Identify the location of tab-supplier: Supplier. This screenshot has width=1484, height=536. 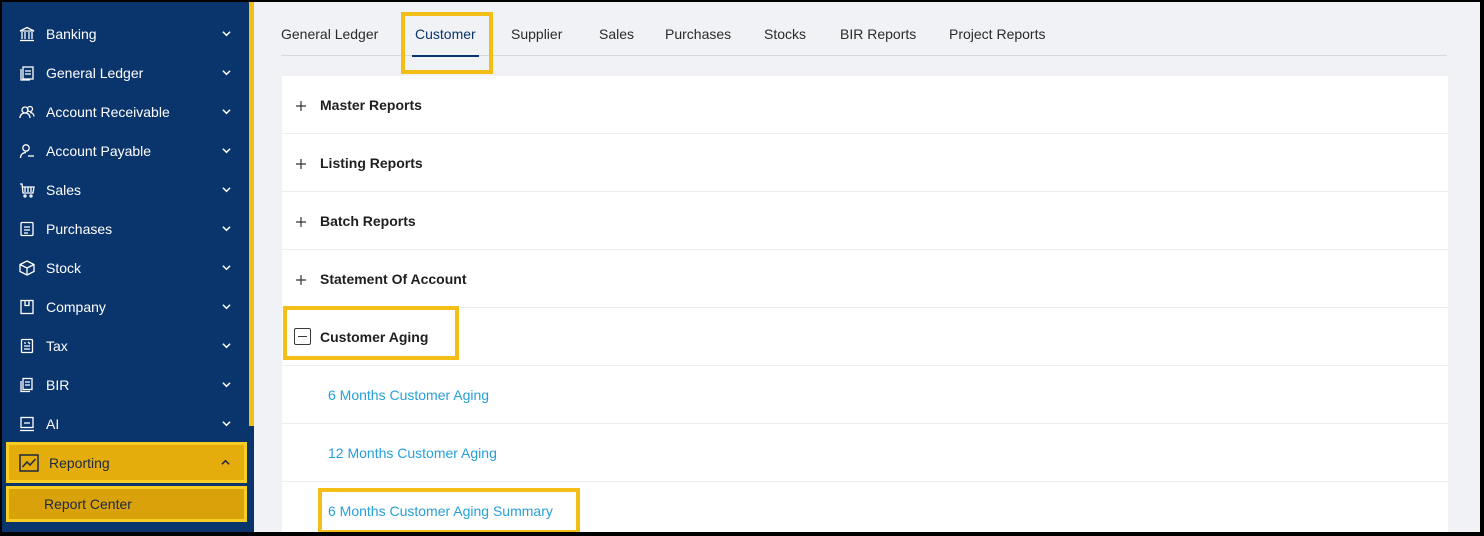
(536, 34).